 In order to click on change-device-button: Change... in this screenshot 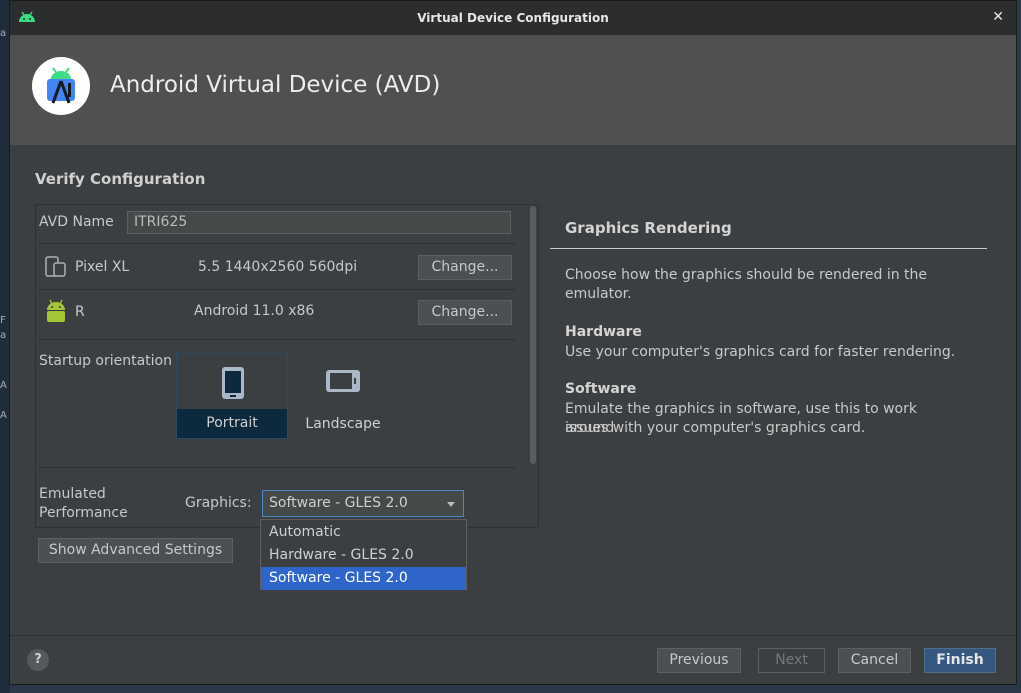, I will do `click(465, 267)`.